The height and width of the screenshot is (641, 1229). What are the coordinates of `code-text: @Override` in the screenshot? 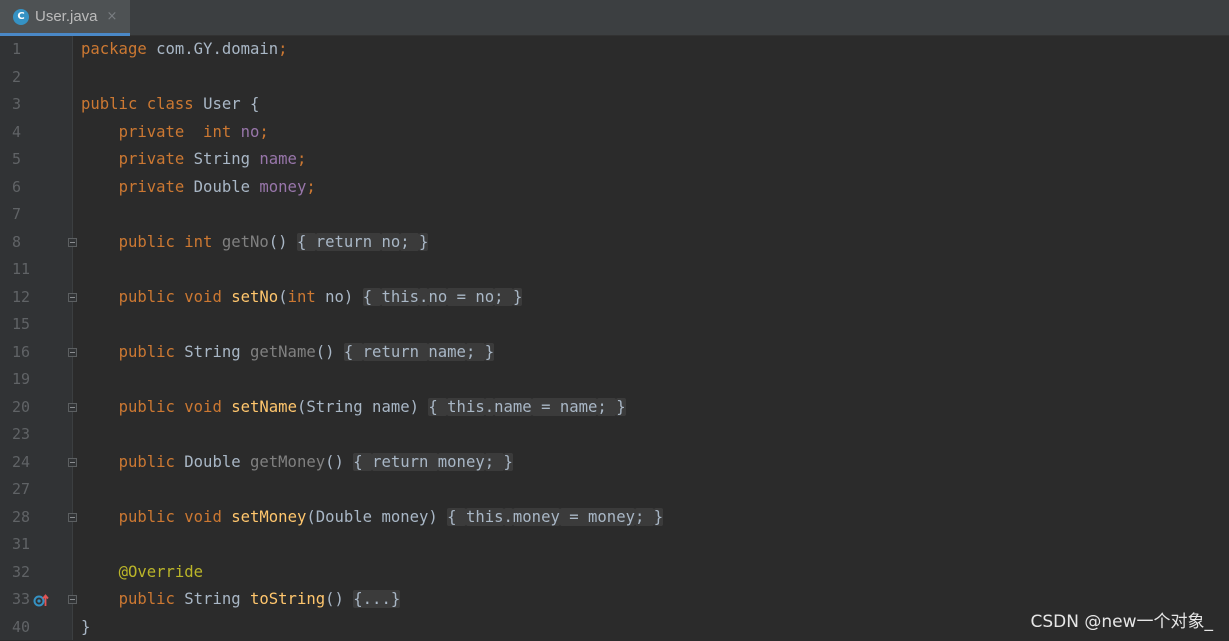 It's located at (142, 573).